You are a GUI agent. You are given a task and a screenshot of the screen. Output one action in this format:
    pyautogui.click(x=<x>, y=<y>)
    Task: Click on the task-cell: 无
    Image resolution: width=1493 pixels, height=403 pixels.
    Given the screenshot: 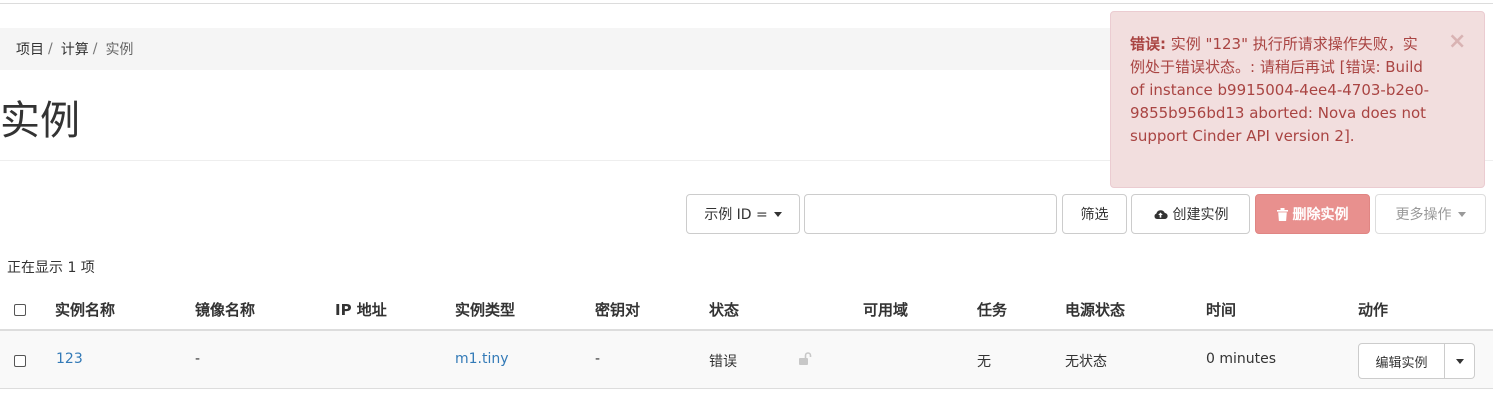 What is the action you would take?
    pyautogui.click(x=984, y=362)
    